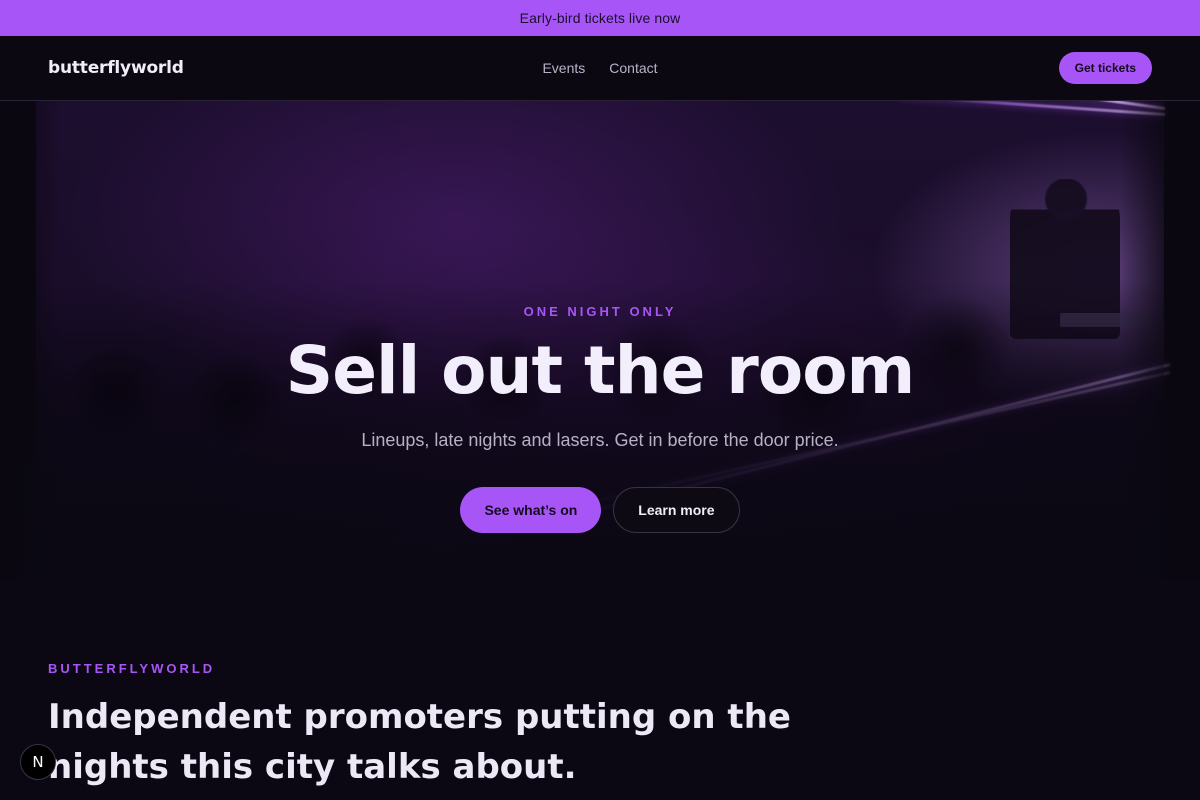 The width and height of the screenshot is (1200, 800). What do you see at coordinates (116, 68) in the screenshot?
I see `site-logo: butterflyworld` at bounding box center [116, 68].